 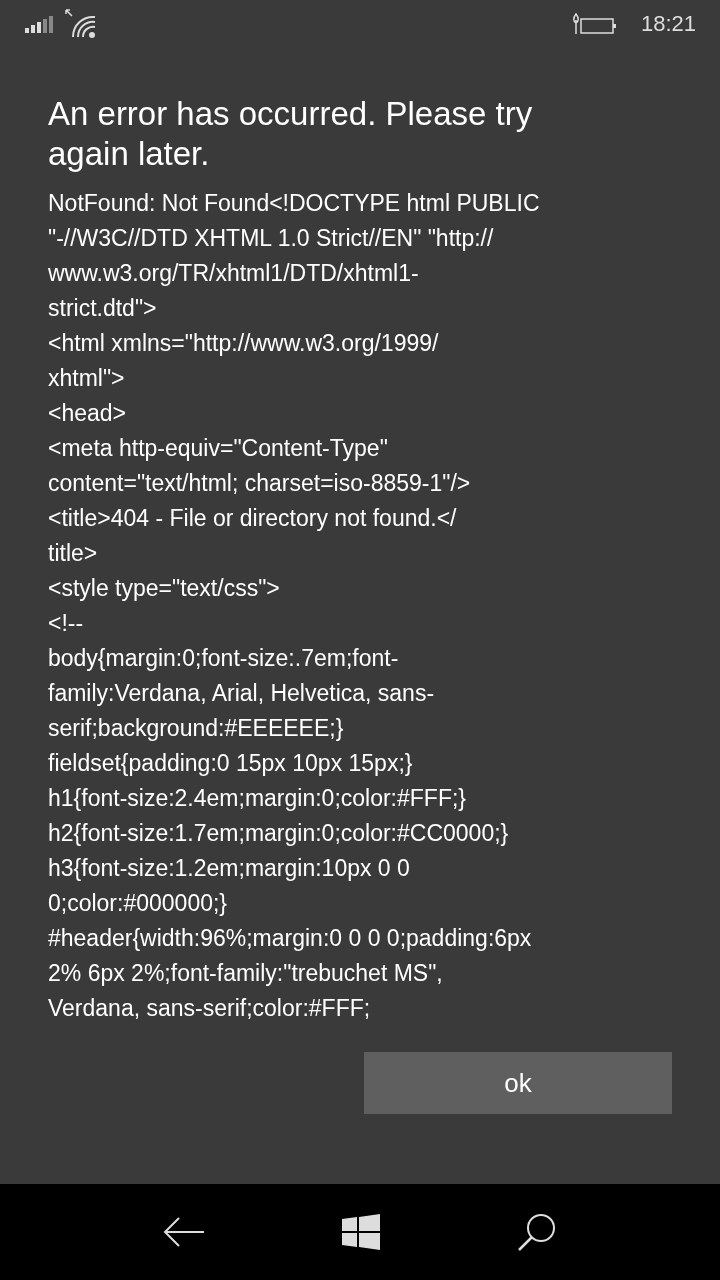 I want to click on battery-icon, so click(x=593, y=24).